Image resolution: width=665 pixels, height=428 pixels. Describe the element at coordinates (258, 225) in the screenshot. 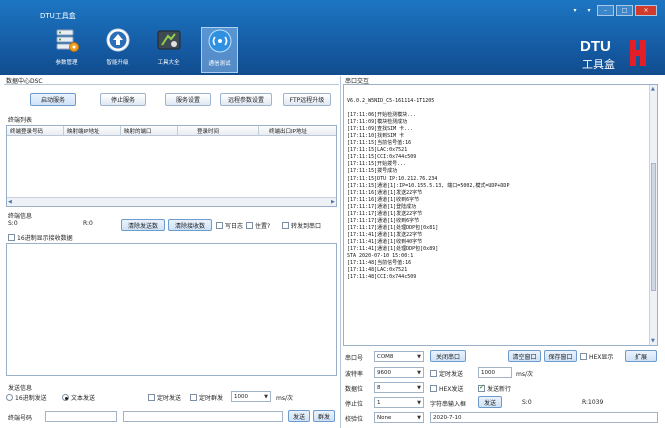

I see `pin-top-checkbox: 住置?` at that location.